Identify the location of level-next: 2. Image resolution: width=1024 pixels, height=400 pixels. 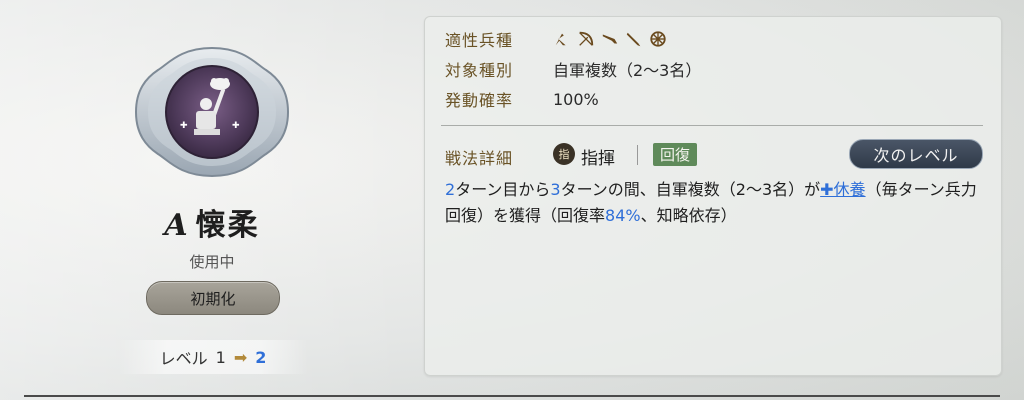
(261, 357).